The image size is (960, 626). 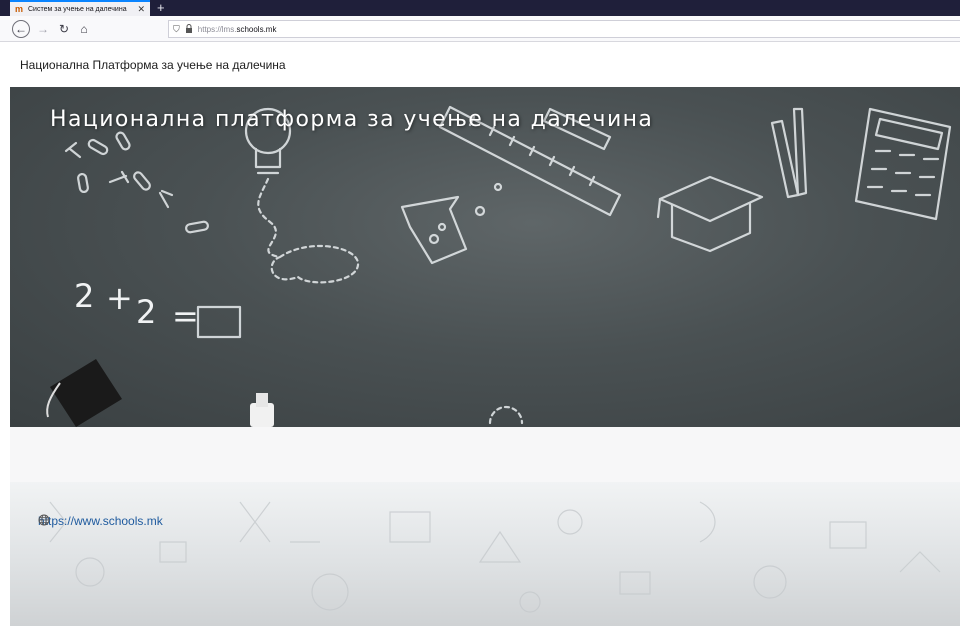 I want to click on website-url: https://www.schools.mk, so click(x=100, y=521).